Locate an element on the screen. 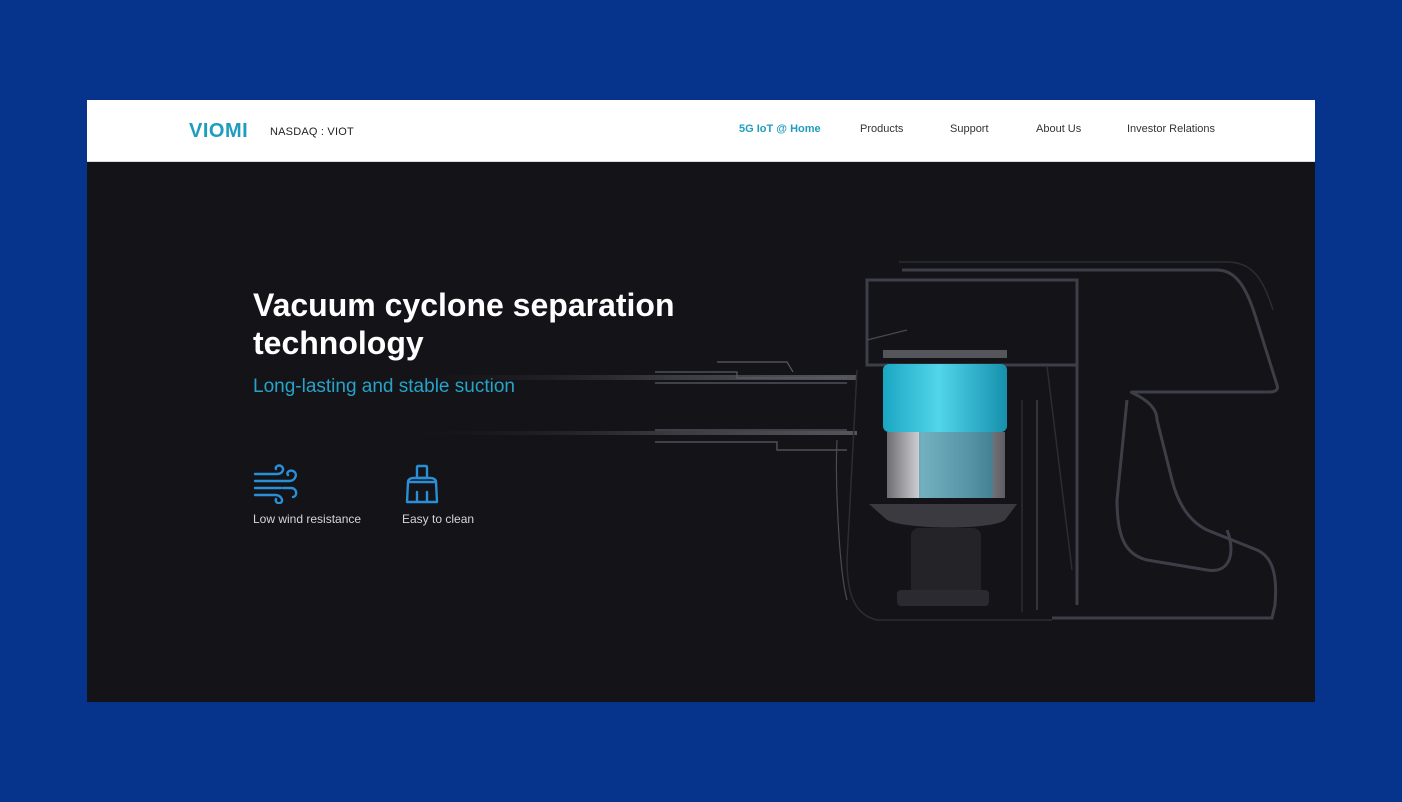 Image resolution: width=1402 pixels, height=802 pixels. wind-icon is located at coordinates (275, 484).